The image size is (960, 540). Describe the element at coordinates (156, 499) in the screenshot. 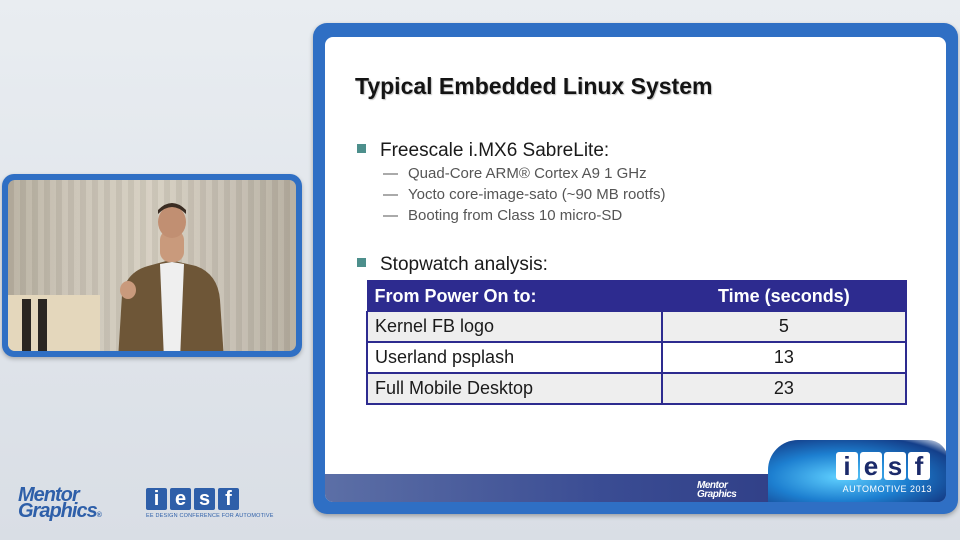

I see `iesf-letter: i` at that location.